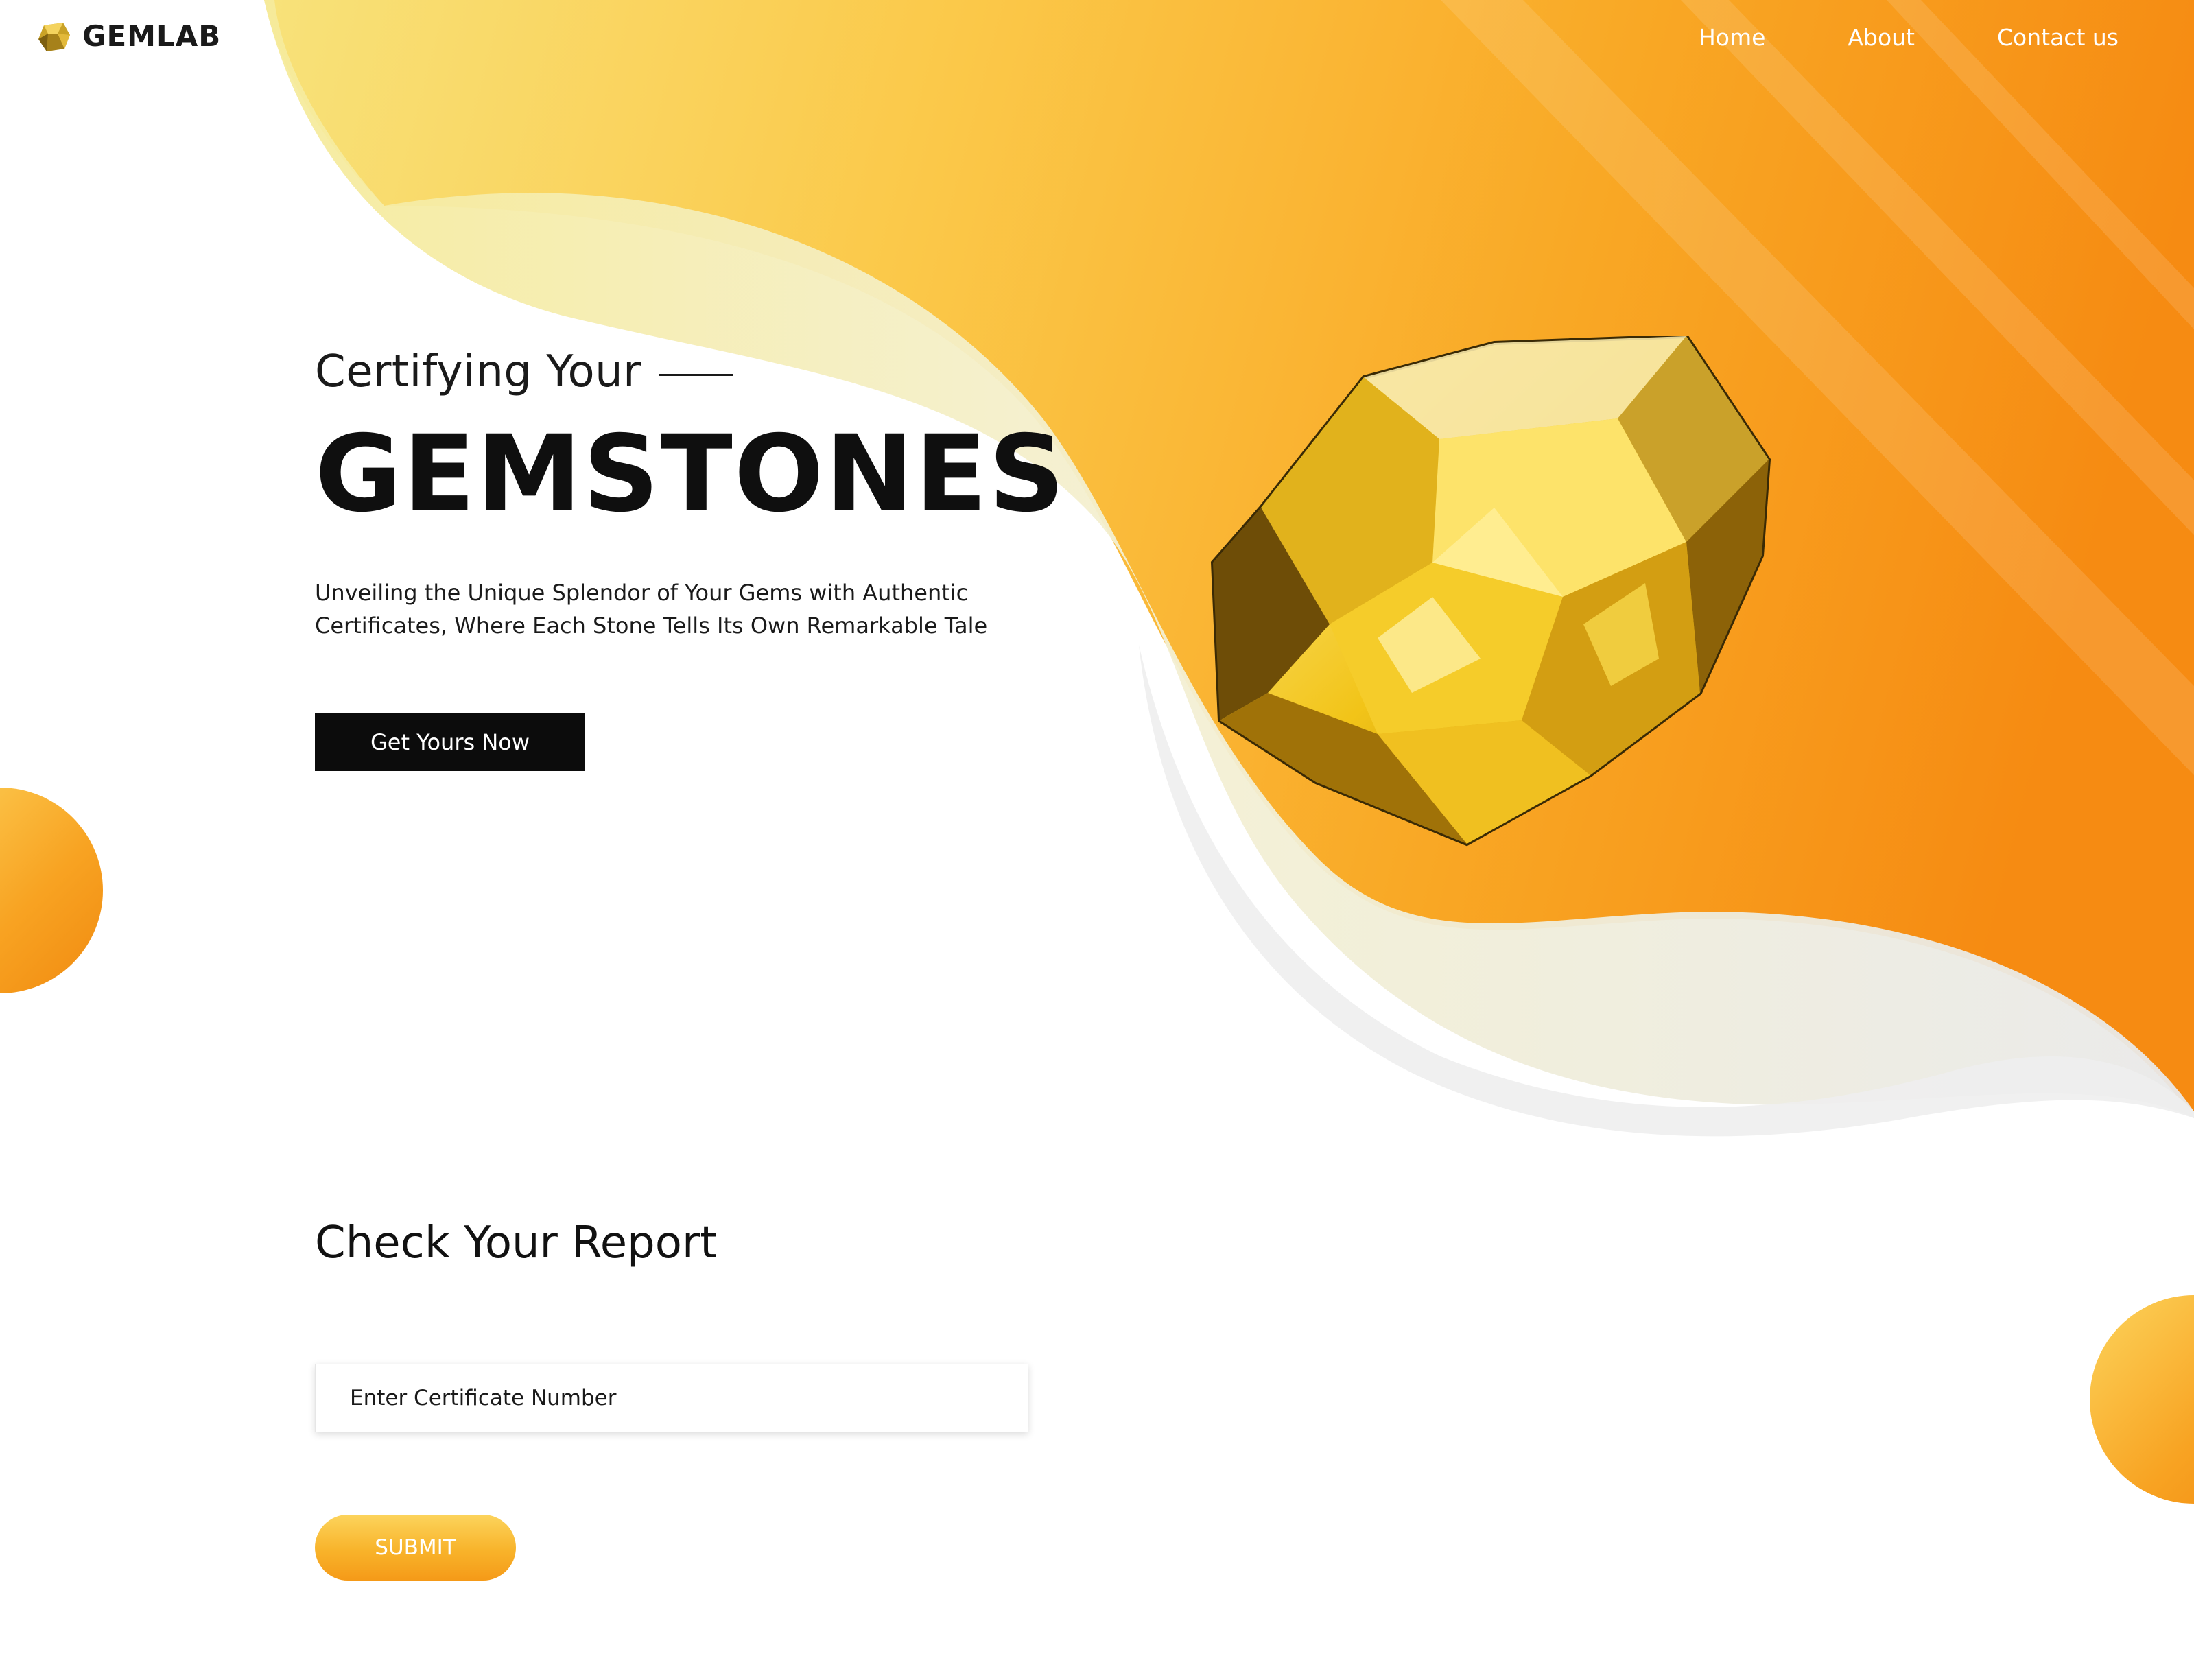  I want to click on gem-icon, so click(54, 36).